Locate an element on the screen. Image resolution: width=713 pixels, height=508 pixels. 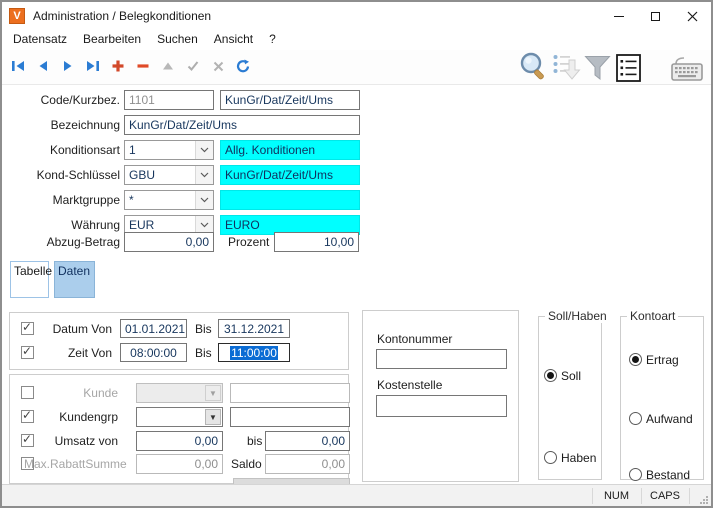
datum-von-field: 01.01.2021 is located at coordinates (153, 328).